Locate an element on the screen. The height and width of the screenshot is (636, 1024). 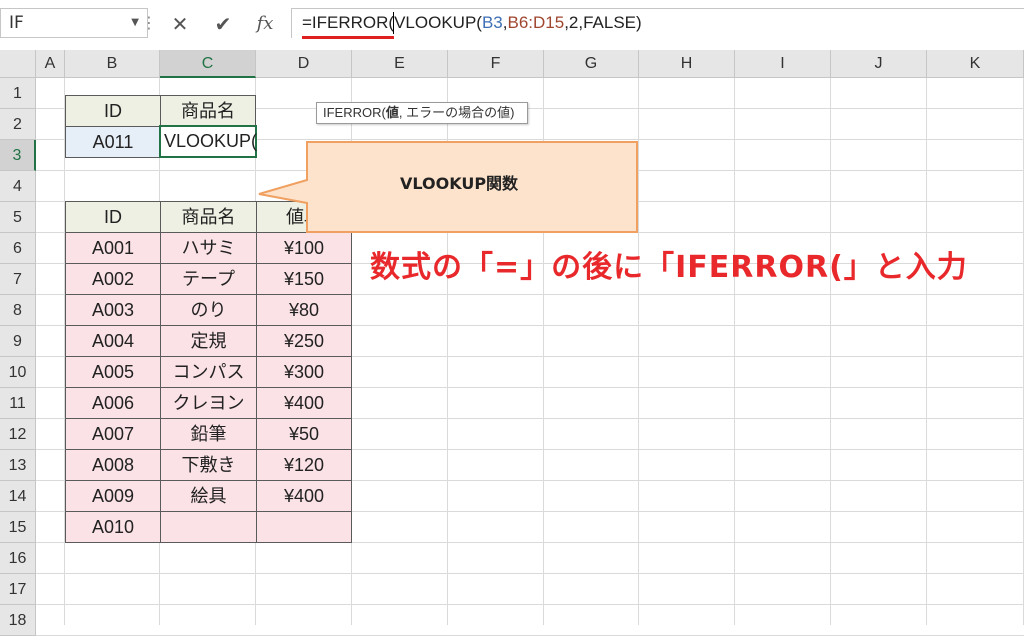
column-header-h: H is located at coordinates (687, 64).